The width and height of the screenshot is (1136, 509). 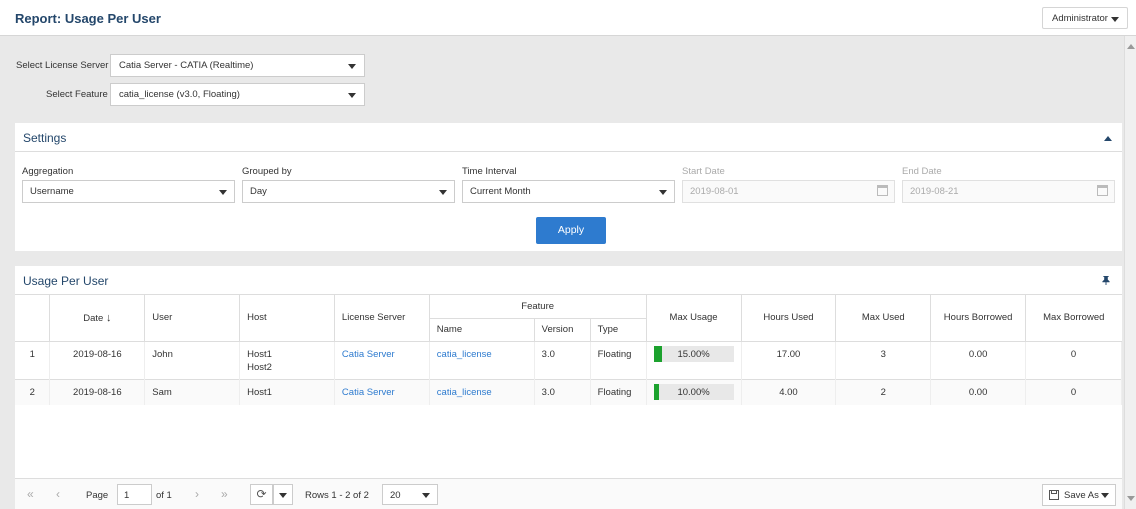 I want to click on type-value-cell: Floating, so click(x=618, y=360).